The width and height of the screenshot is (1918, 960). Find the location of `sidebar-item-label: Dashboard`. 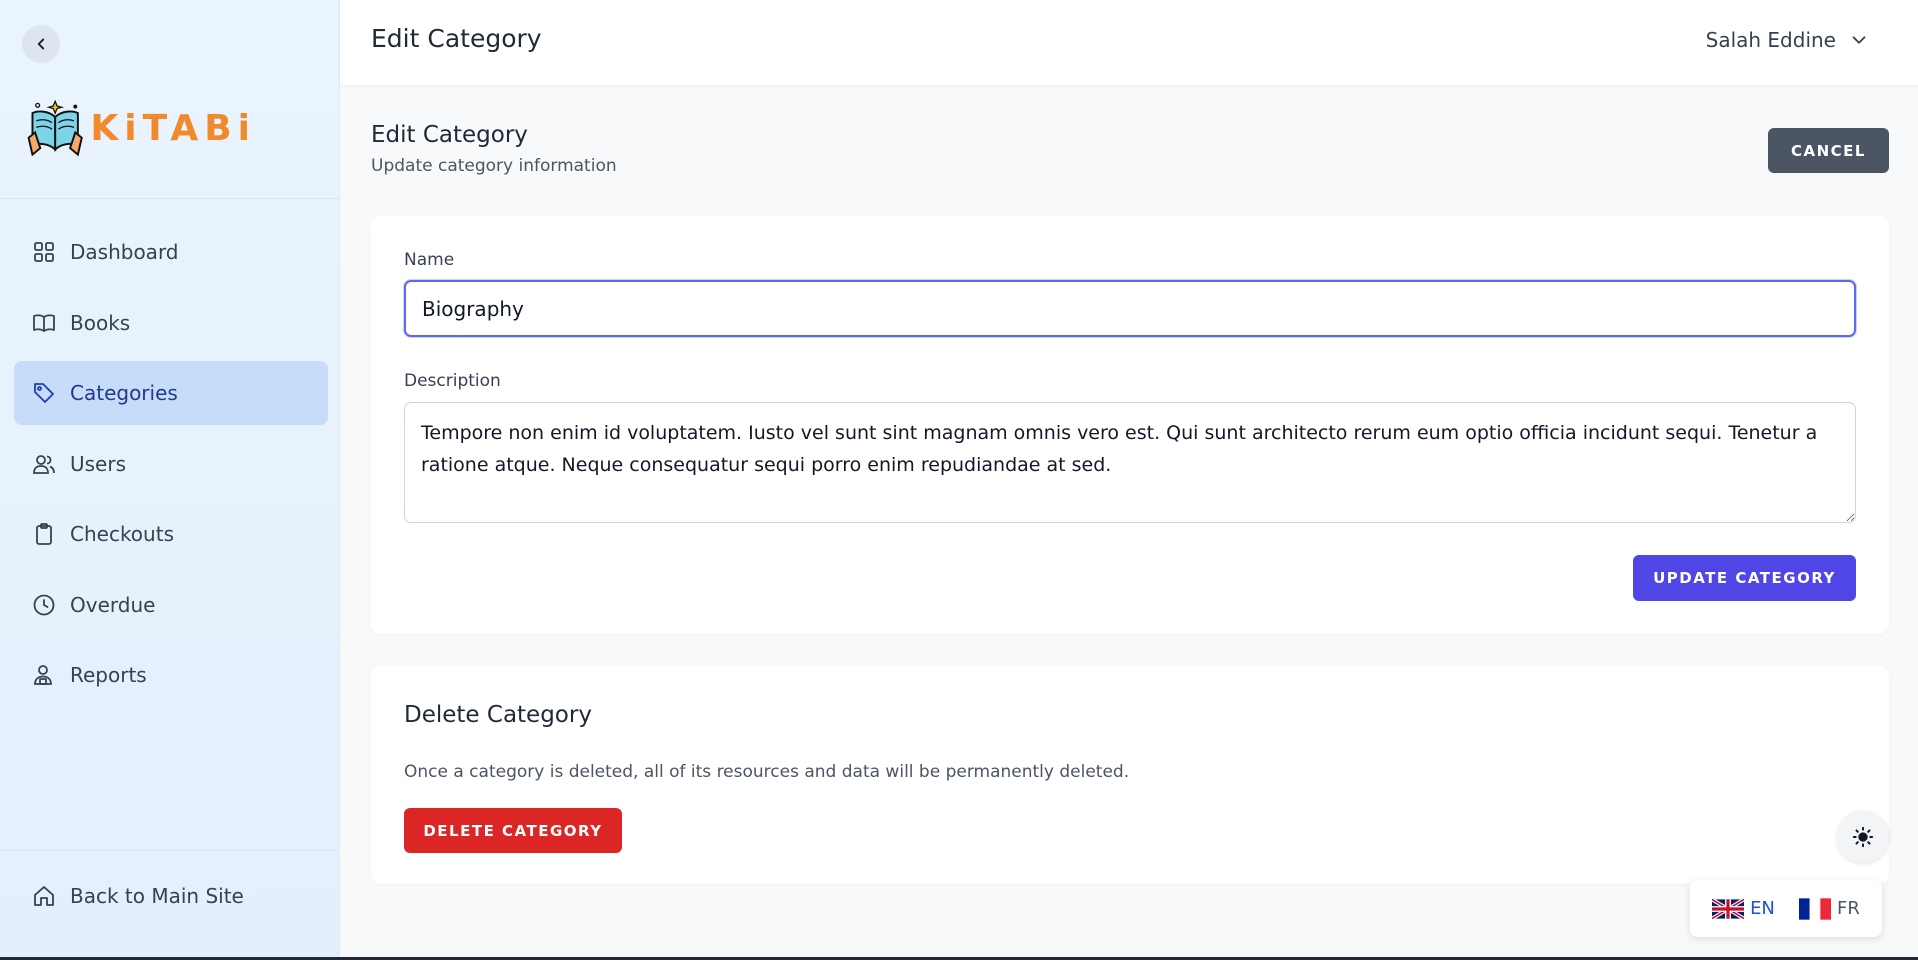

sidebar-item-label: Dashboard is located at coordinates (124, 252).